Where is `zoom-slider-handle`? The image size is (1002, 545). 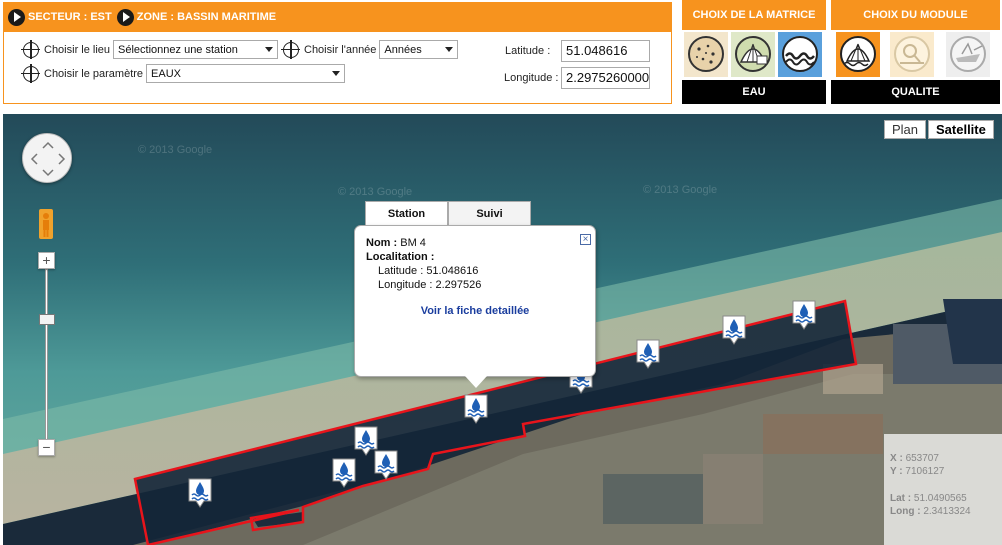 zoom-slider-handle is located at coordinates (47, 319).